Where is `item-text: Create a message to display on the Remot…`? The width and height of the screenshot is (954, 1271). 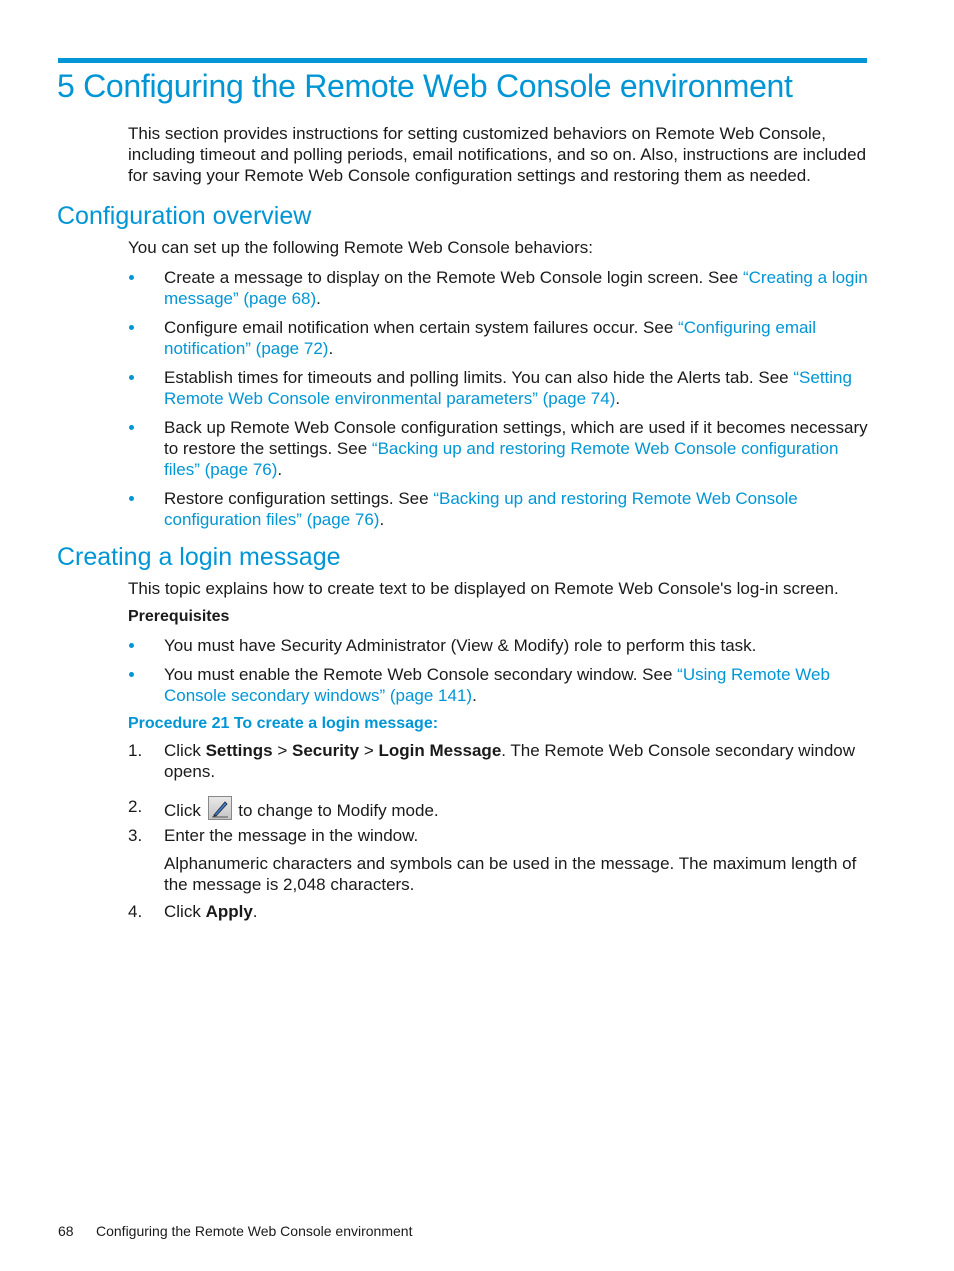 item-text: Create a message to display on the Remot… is located at coordinates (453, 277).